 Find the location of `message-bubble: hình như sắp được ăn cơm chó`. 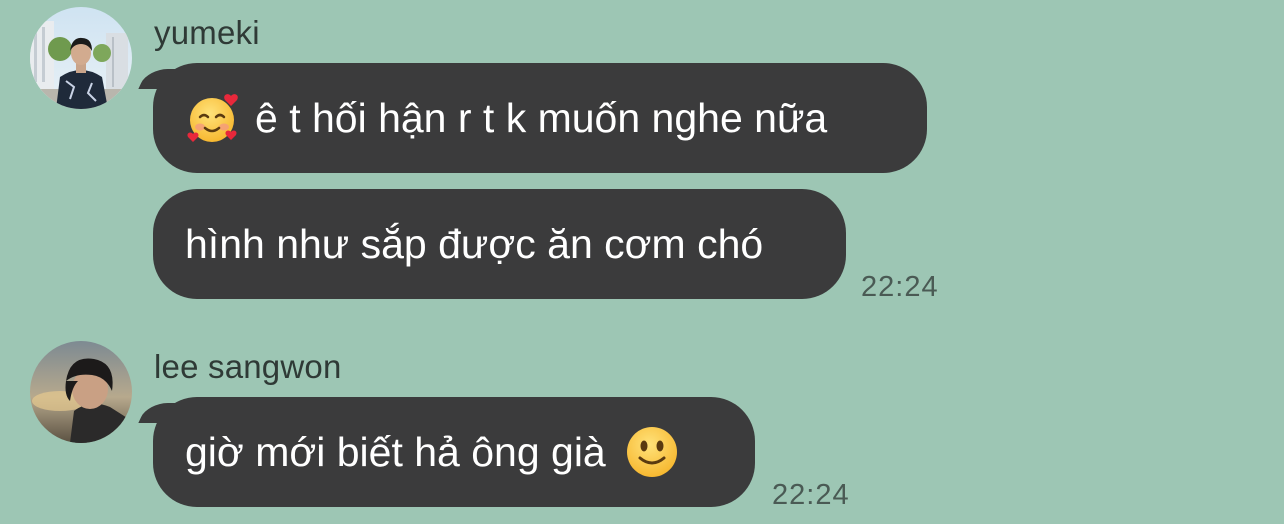

message-bubble: hình như sắp được ăn cơm chó is located at coordinates (499, 244).